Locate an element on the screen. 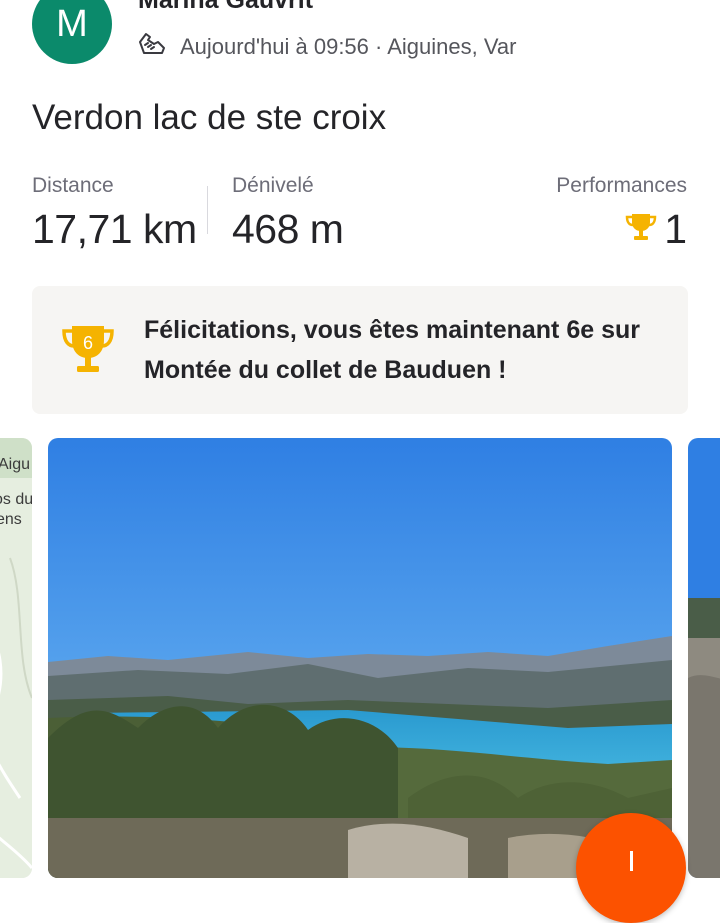 The width and height of the screenshot is (720, 923). avatar: M is located at coordinates (72, 32).